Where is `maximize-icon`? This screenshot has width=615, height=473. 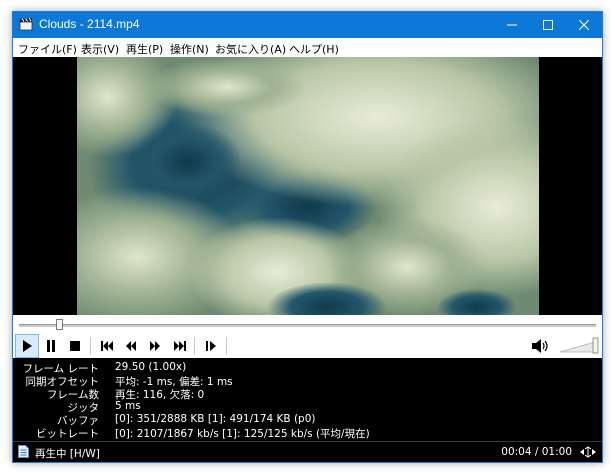 maximize-icon is located at coordinates (548, 25).